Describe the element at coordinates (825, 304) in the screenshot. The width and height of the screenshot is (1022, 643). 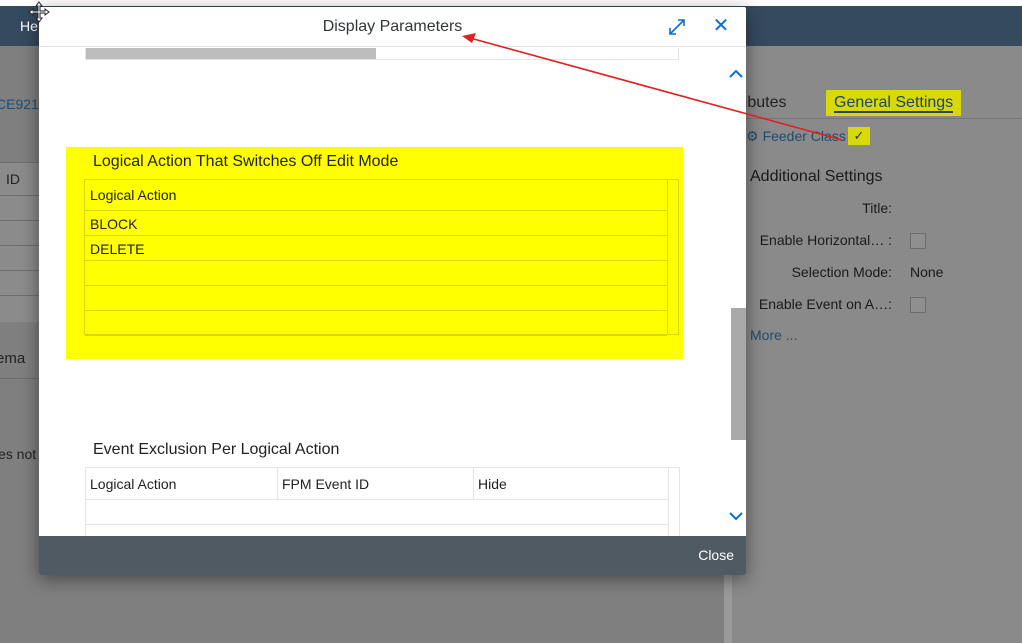
I see `field-label: Enable Event on A…:` at that location.